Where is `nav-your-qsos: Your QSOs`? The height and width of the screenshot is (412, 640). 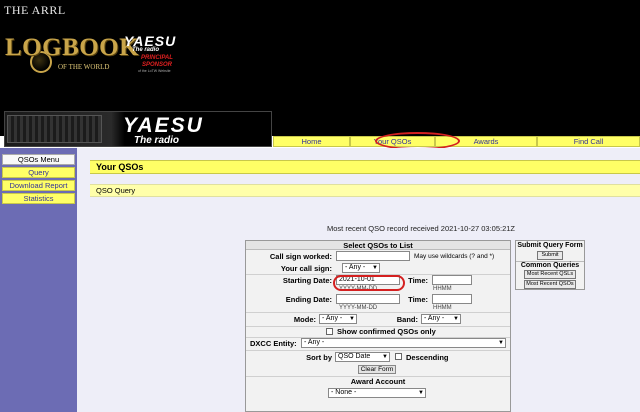
nav-your-qsos: Your QSOs is located at coordinates (392, 141).